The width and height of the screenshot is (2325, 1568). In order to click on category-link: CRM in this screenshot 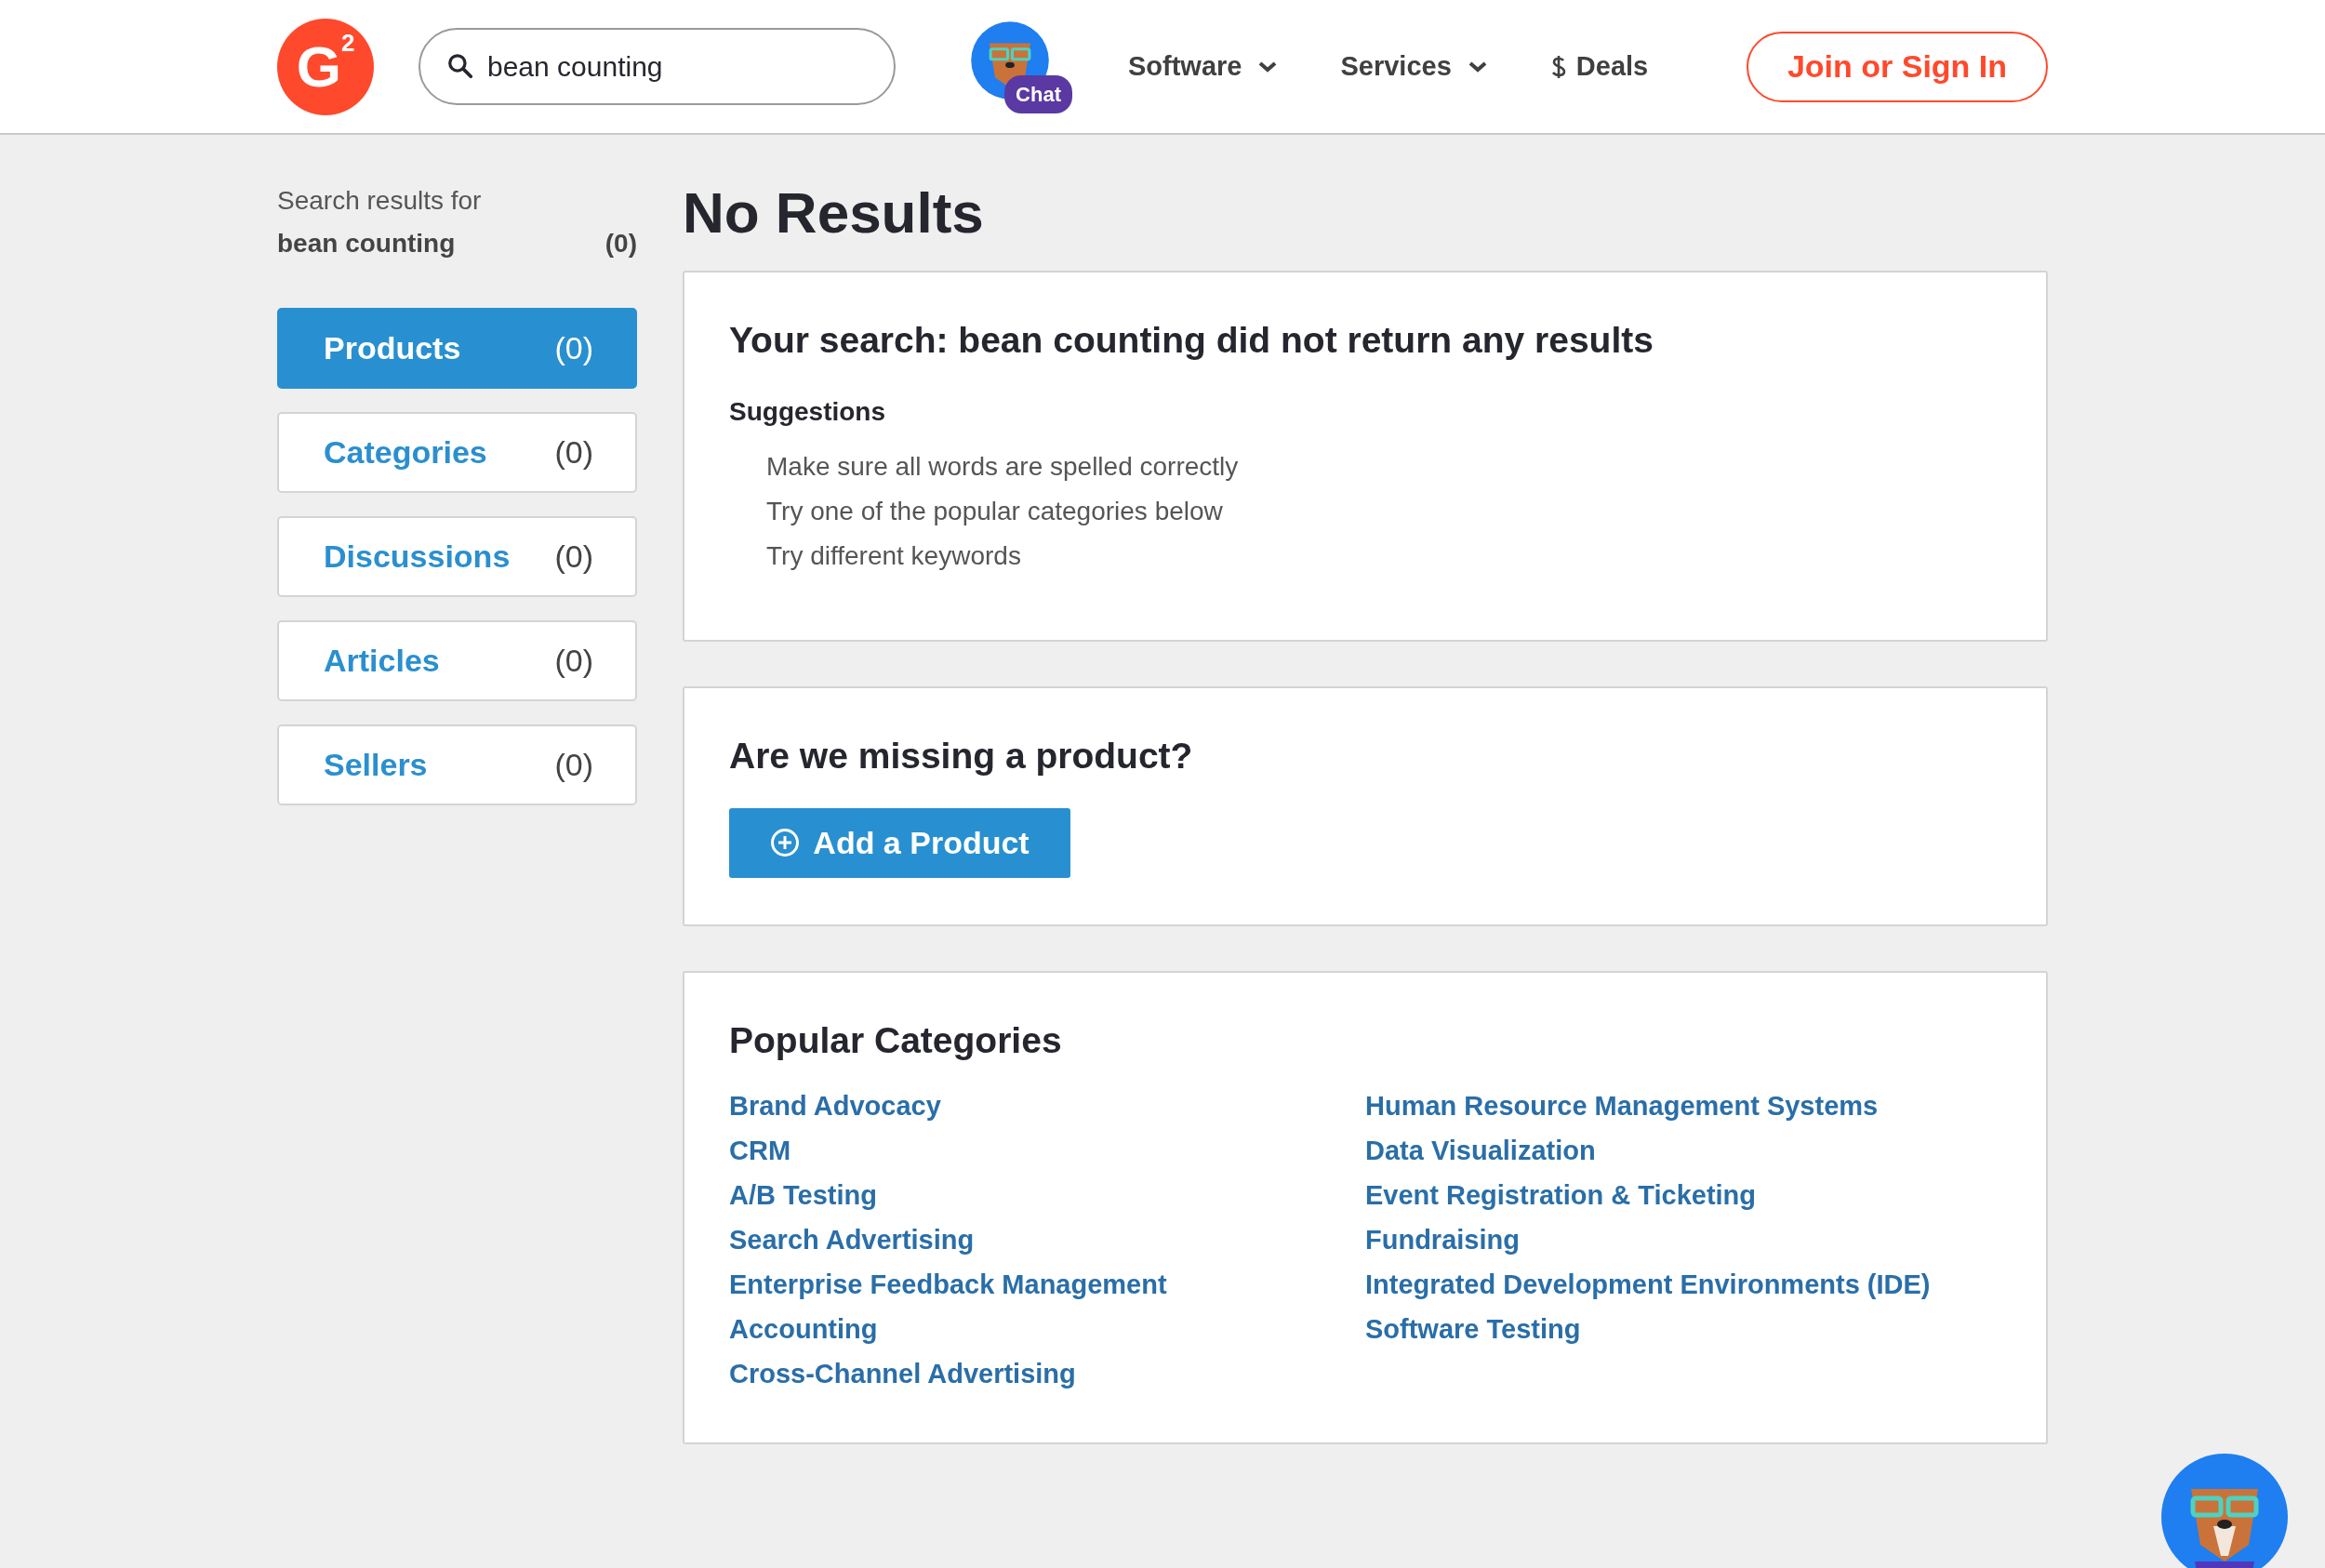, I will do `click(760, 1150)`.